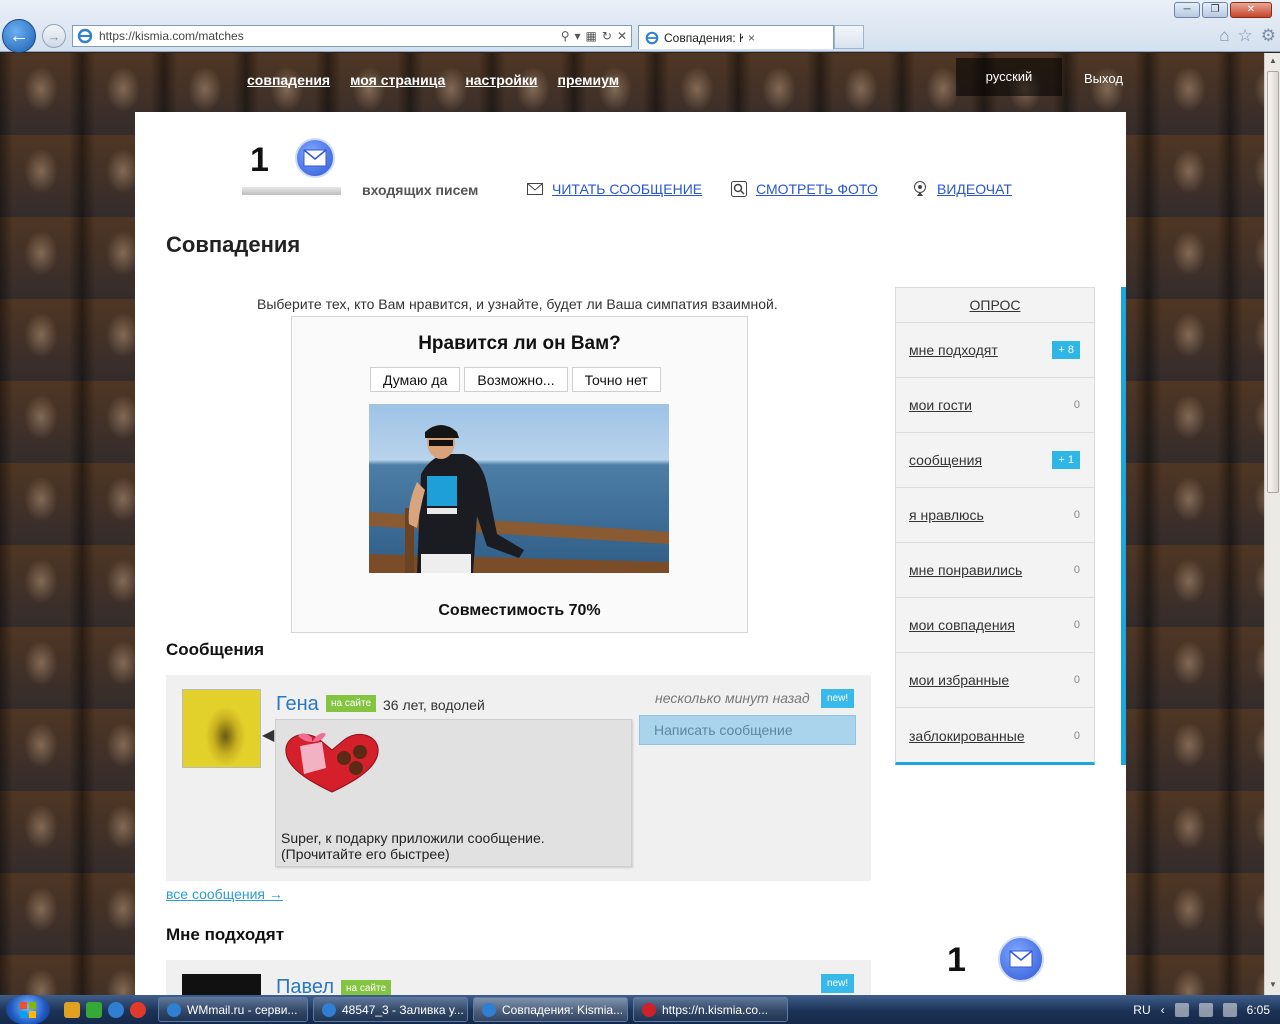 Image resolution: width=1280 pixels, height=1024 pixels. Describe the element at coordinates (420, 190) in the screenshot. I see `mail-label: входящих писем` at that location.